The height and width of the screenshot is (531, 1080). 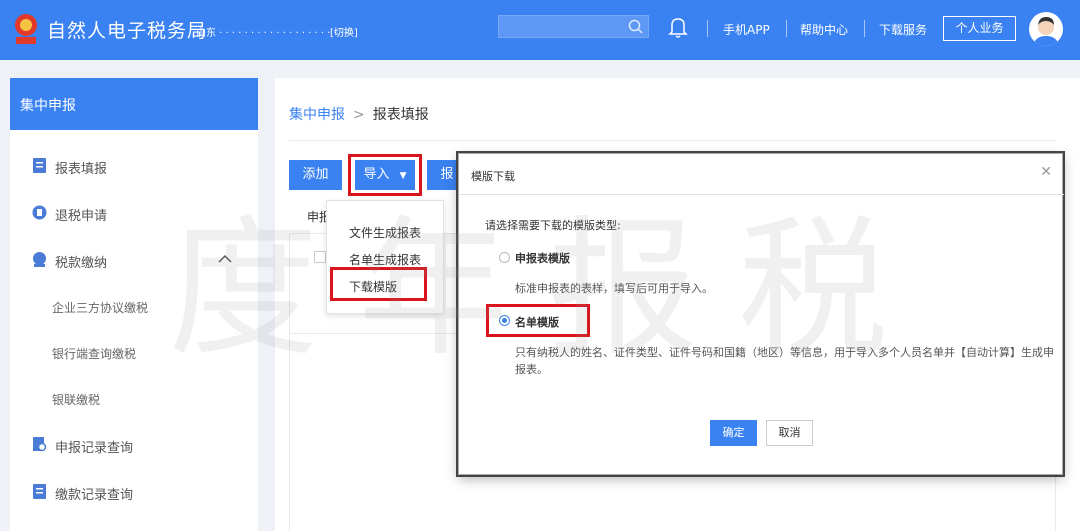 What do you see at coordinates (493, 176) in the screenshot?
I see `dialog-title: 模版下载` at bounding box center [493, 176].